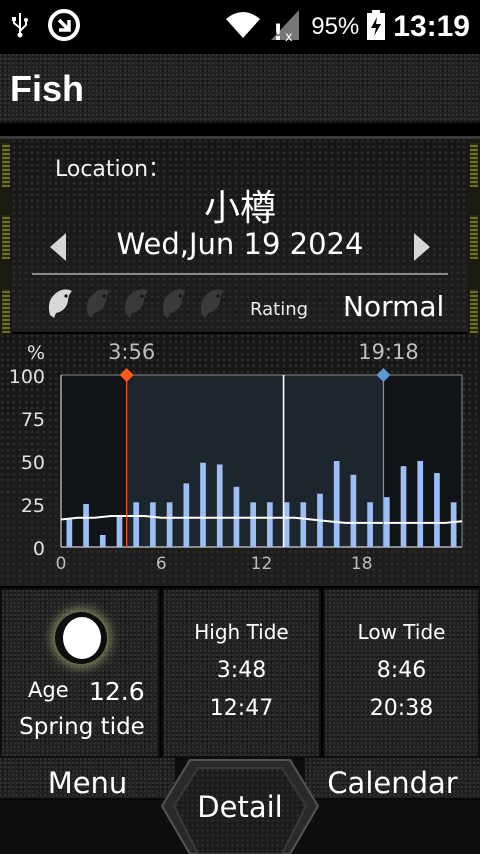 This screenshot has width=480, height=854. What do you see at coordinates (241, 632) in the screenshot?
I see `high-tide-title: High Tide` at bounding box center [241, 632].